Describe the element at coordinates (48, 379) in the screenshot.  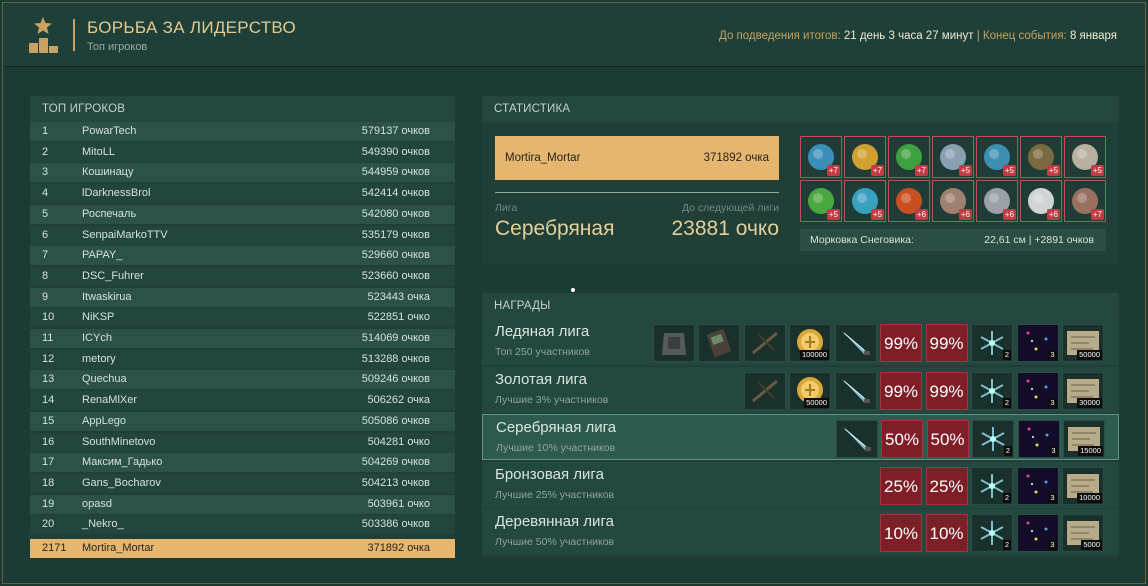
I see `rank: 13` at that location.